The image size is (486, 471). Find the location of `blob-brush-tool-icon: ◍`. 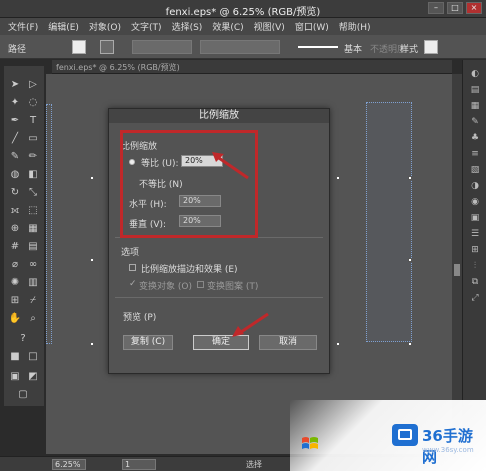

blob-brush-tool-icon: ◍ is located at coordinates (15, 175).